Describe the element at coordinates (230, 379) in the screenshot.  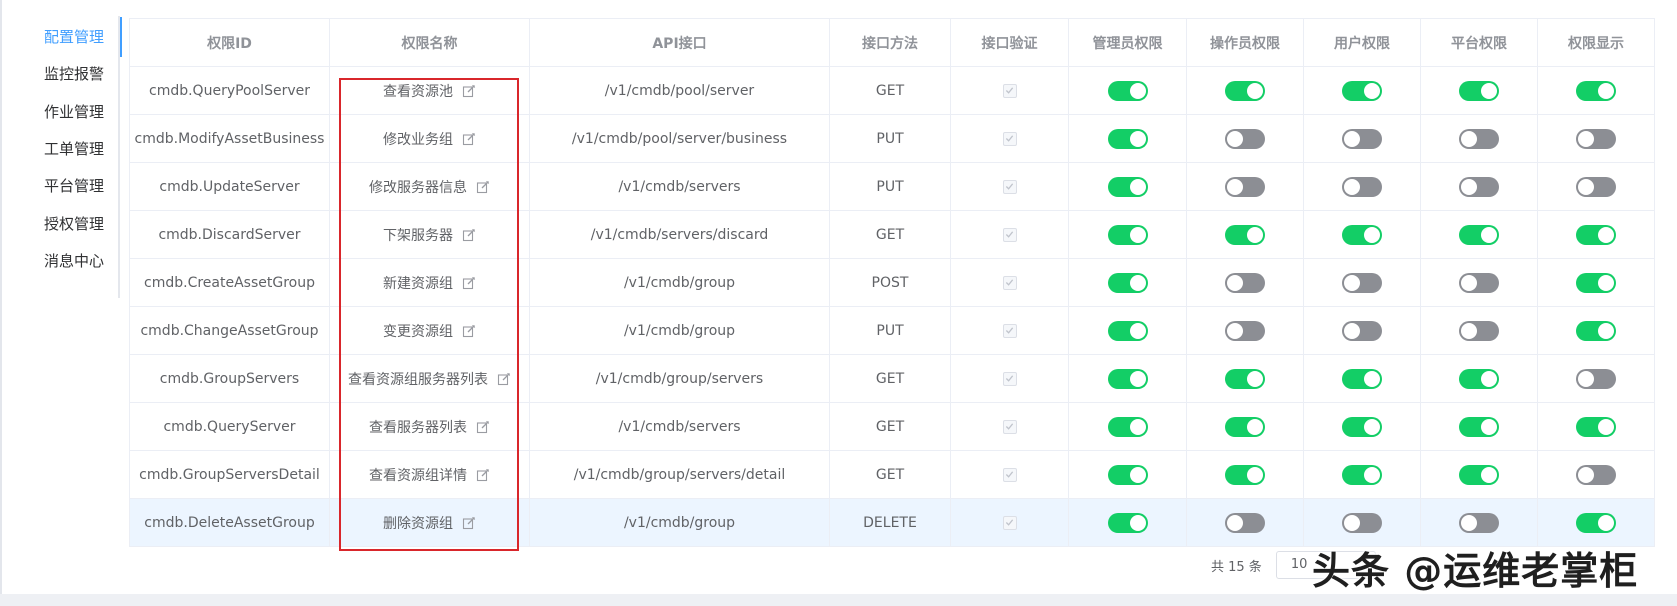
I see `permission-id-cell: cmdb.GroupServers` at that location.